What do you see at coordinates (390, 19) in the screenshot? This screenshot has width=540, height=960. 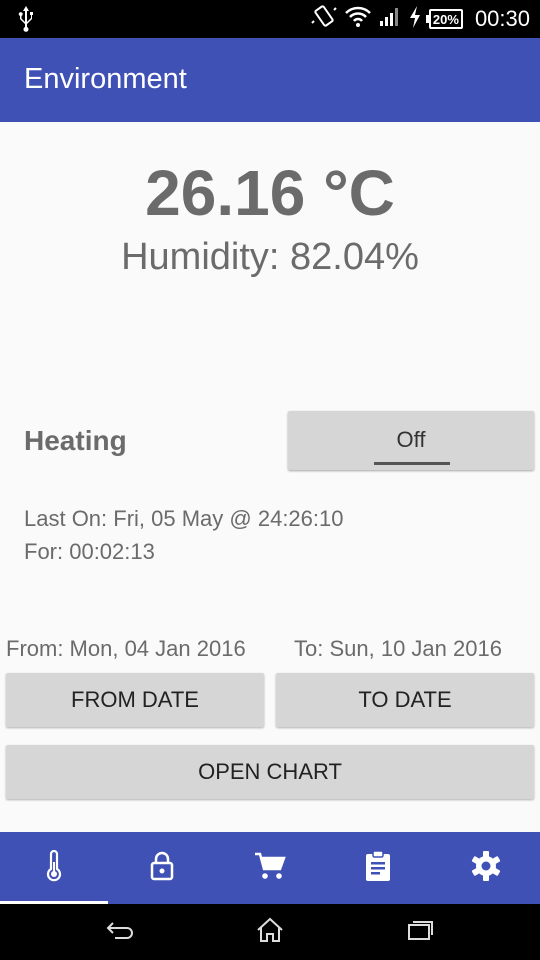 I see `signal-icon` at bounding box center [390, 19].